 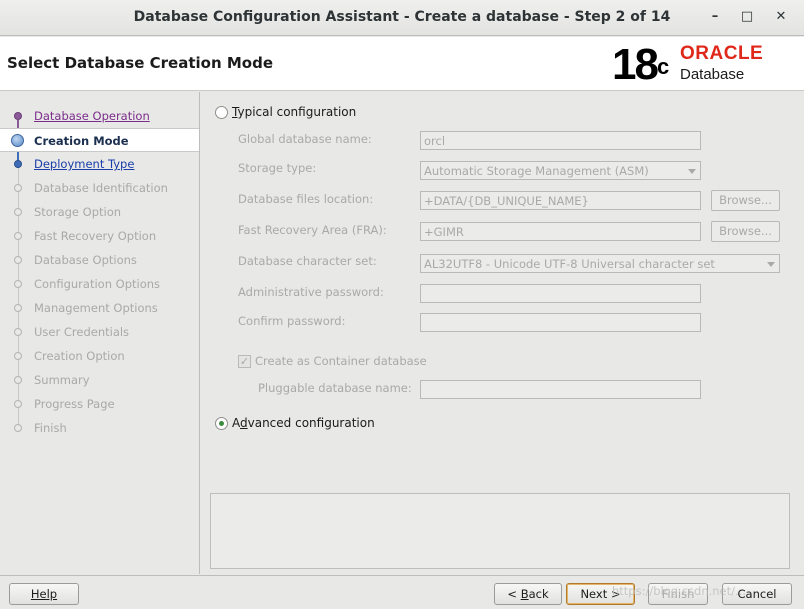 What do you see at coordinates (221, 112) in the screenshot?
I see `typical-configuration-radio` at bounding box center [221, 112].